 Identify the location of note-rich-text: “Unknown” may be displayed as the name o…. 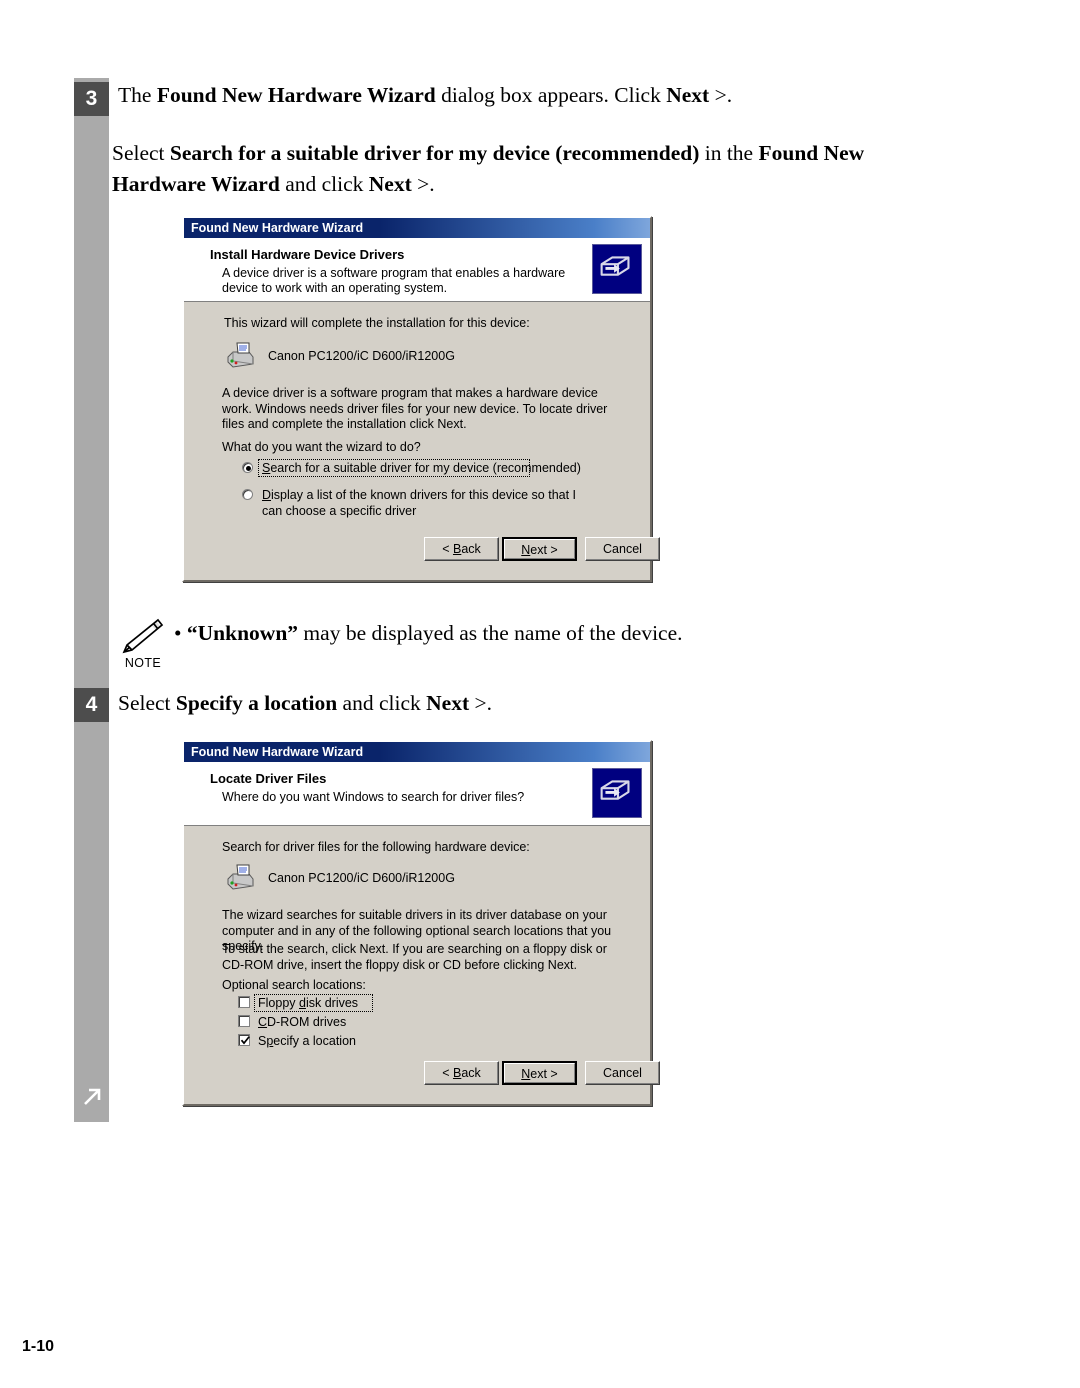
(434, 633).